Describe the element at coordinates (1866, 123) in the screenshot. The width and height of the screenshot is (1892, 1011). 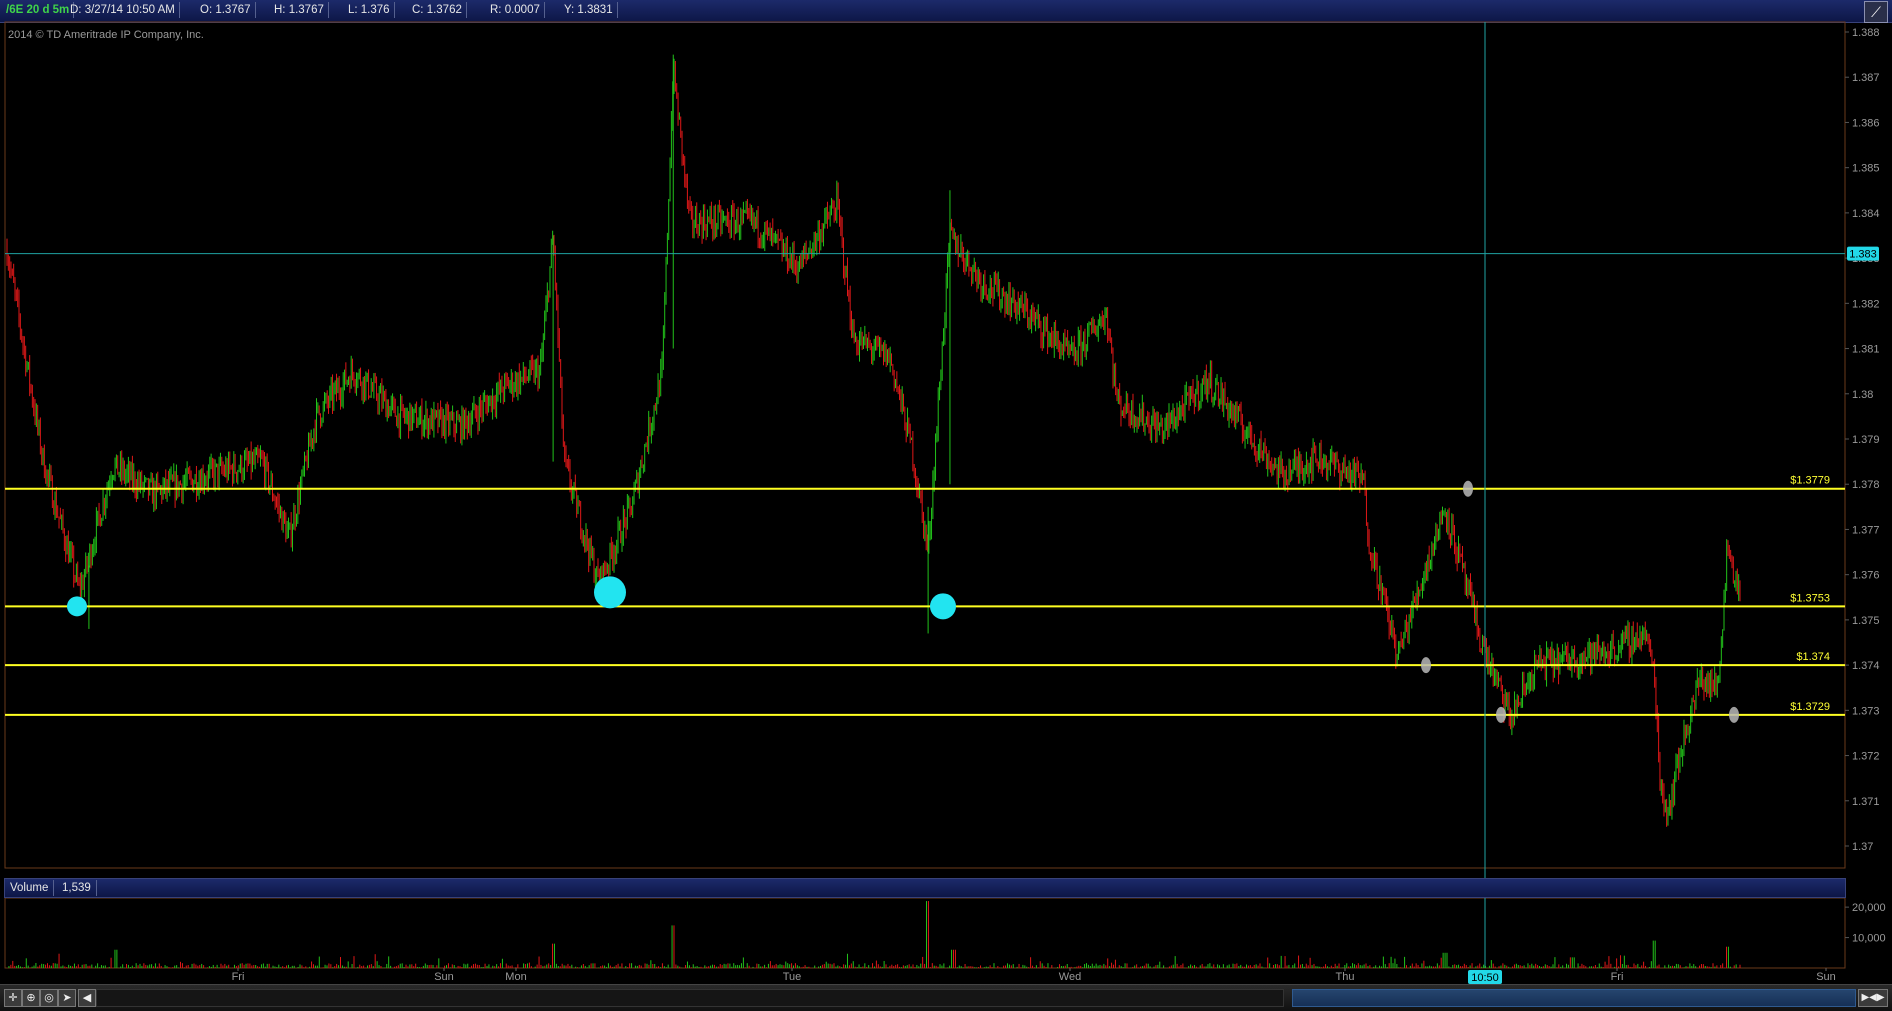
I see `y-tick-label: 1.386` at that location.